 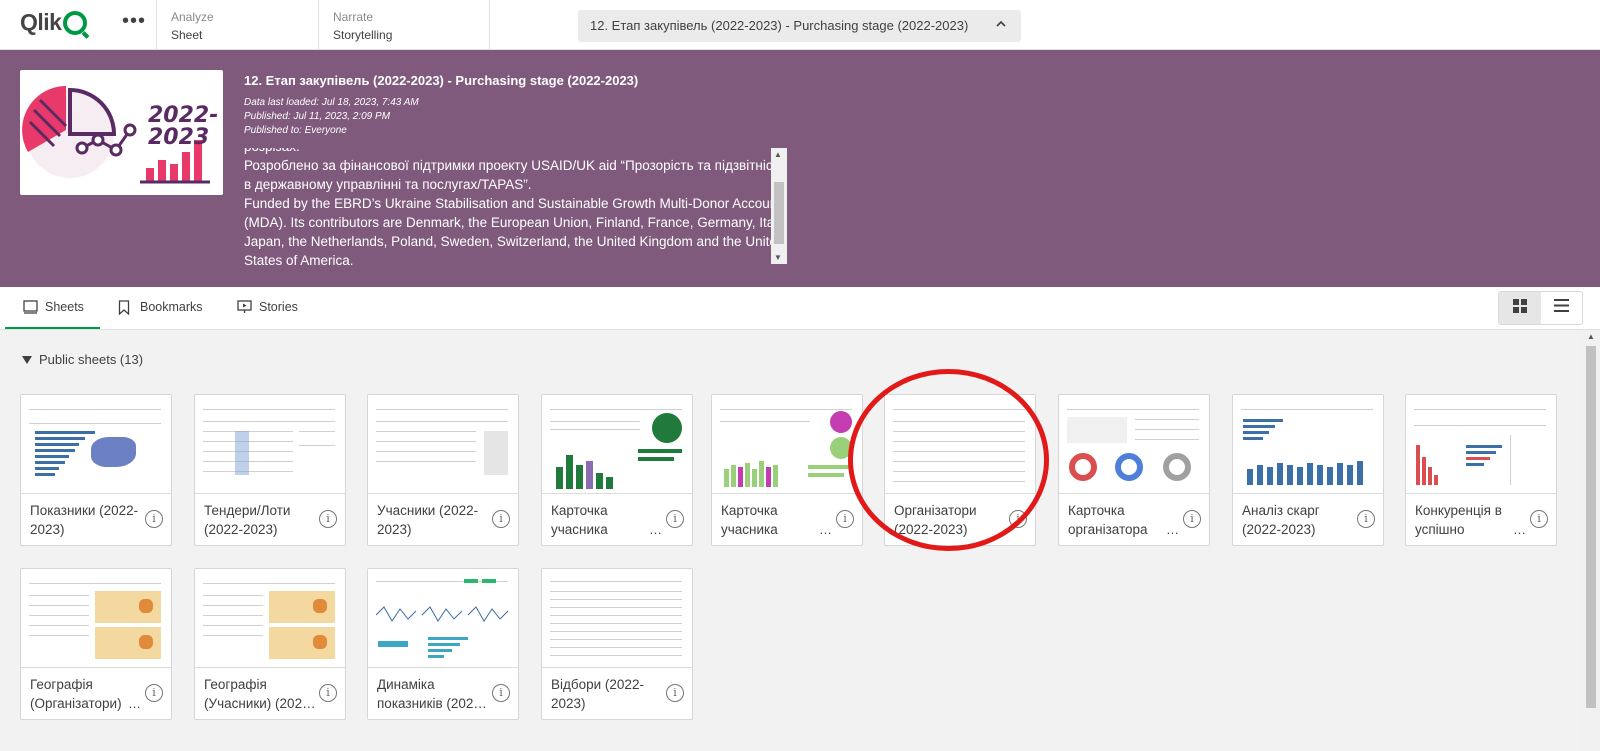 What do you see at coordinates (120, 135) in the screenshot?
I see `app-thumbnail-graphic-icon: 2022- 2023` at bounding box center [120, 135].